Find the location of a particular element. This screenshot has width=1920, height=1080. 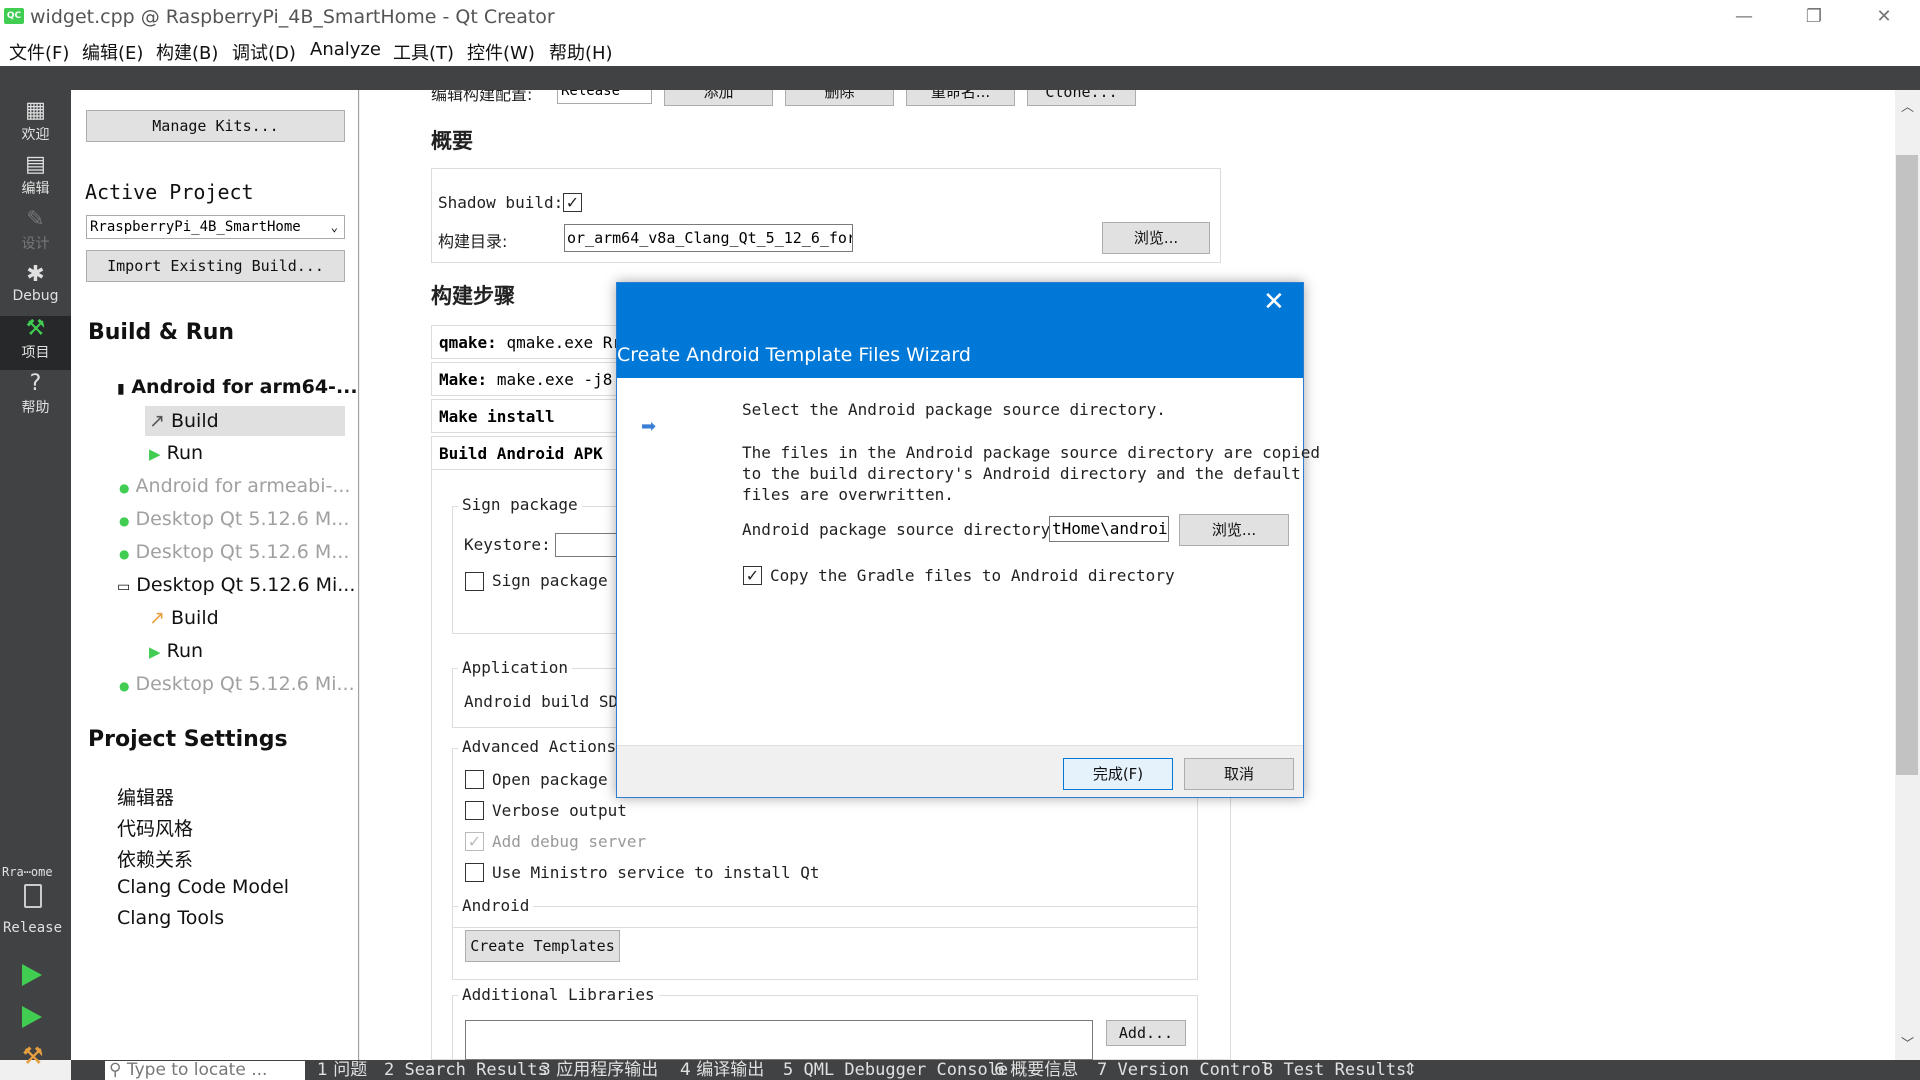

cancel-button: 取消 is located at coordinates (1239, 774).